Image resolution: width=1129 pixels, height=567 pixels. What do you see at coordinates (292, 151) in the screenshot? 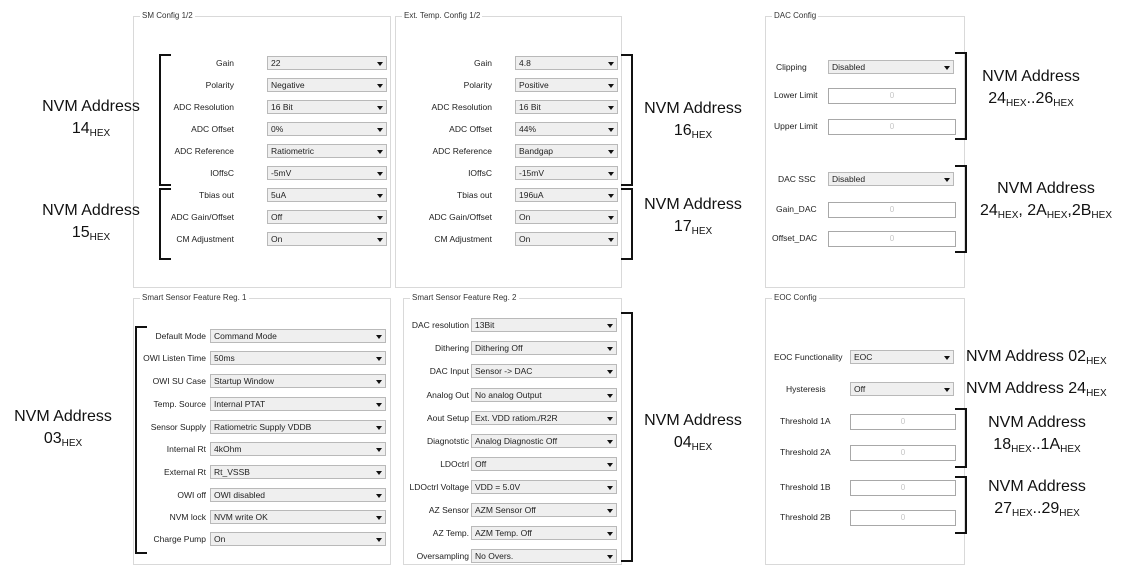
I see `setting-value: Ratiometric` at bounding box center [292, 151].